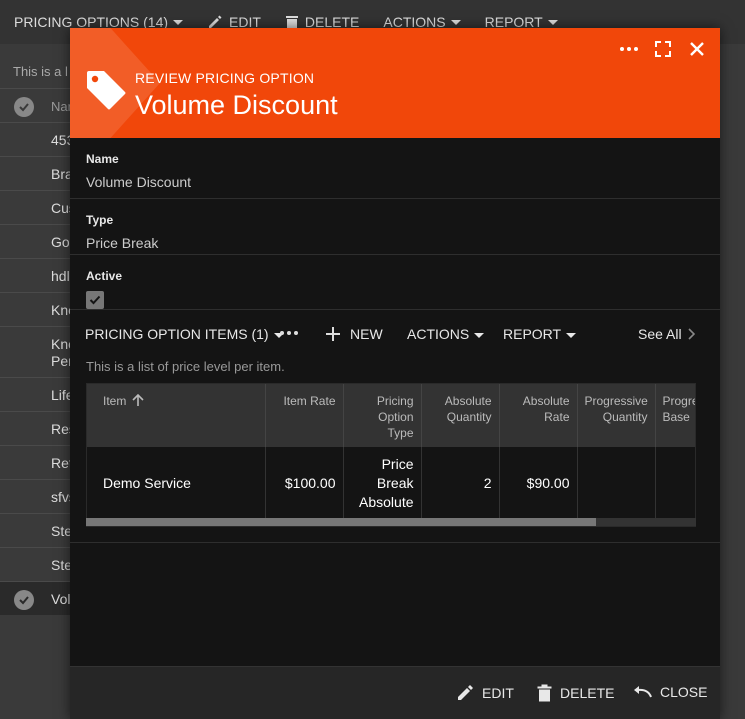  Describe the element at coordinates (395, 83) in the screenshot. I see `dialog-header: REVIEW PRICING OPTION Volume Discount` at that location.